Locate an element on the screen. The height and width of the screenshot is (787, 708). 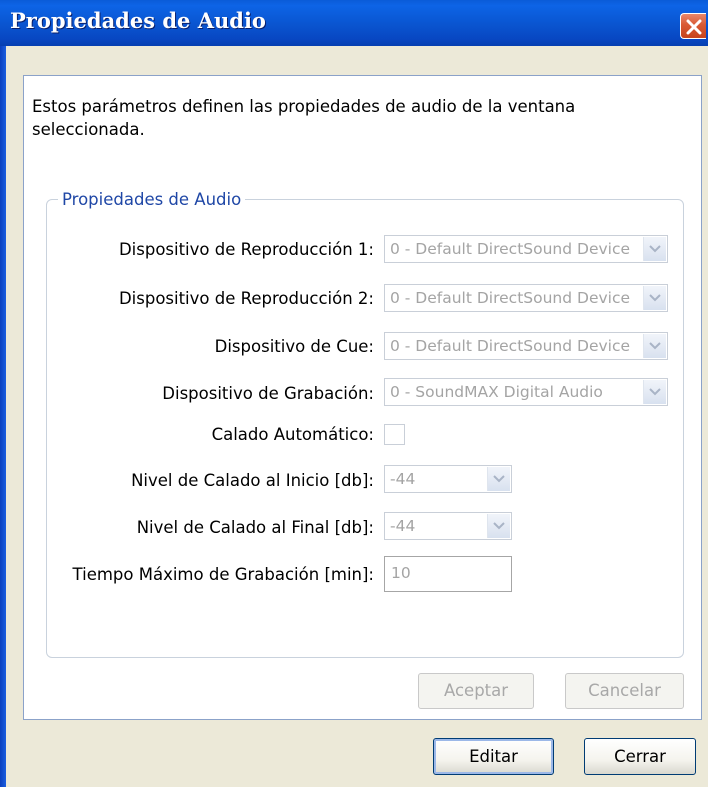
group-title: Propiedades de Audio is located at coordinates (152, 199).